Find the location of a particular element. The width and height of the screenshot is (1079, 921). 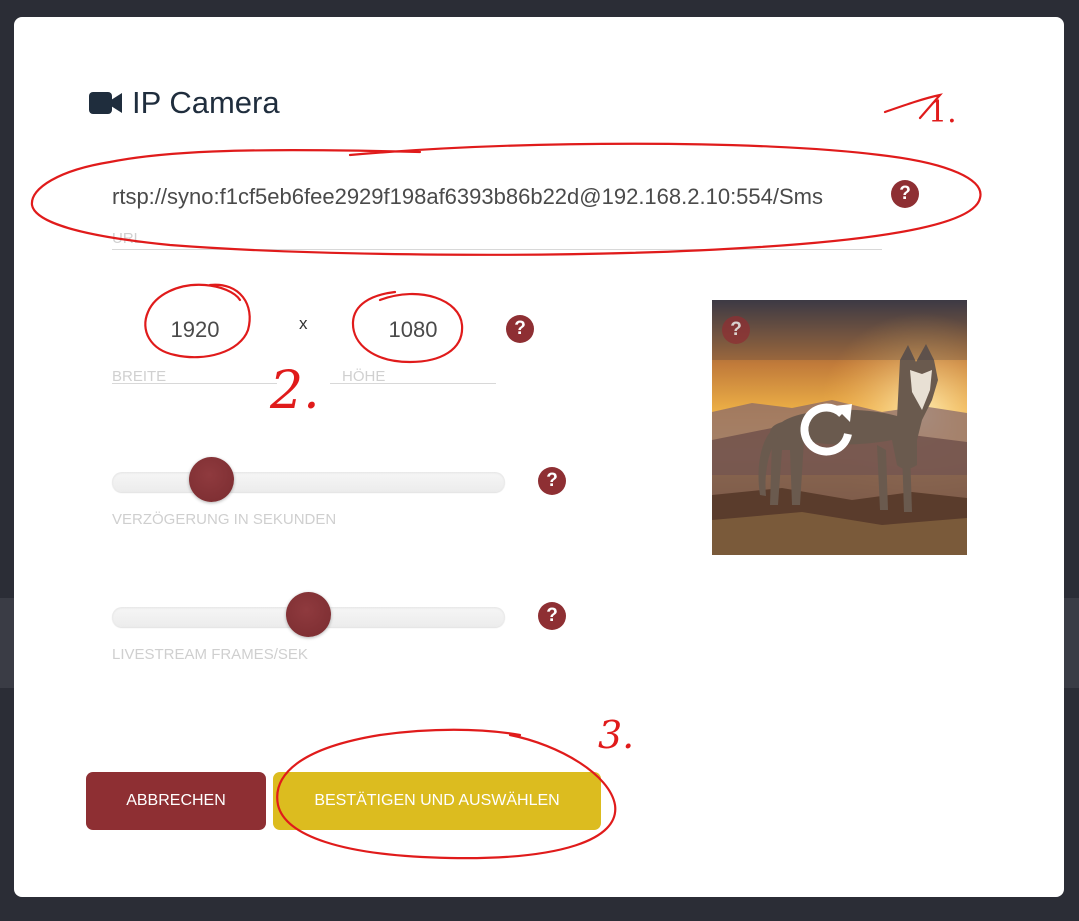

confirm-select-button: BESTÄTIGEN UND AUSWÄHLEN is located at coordinates (437, 801).